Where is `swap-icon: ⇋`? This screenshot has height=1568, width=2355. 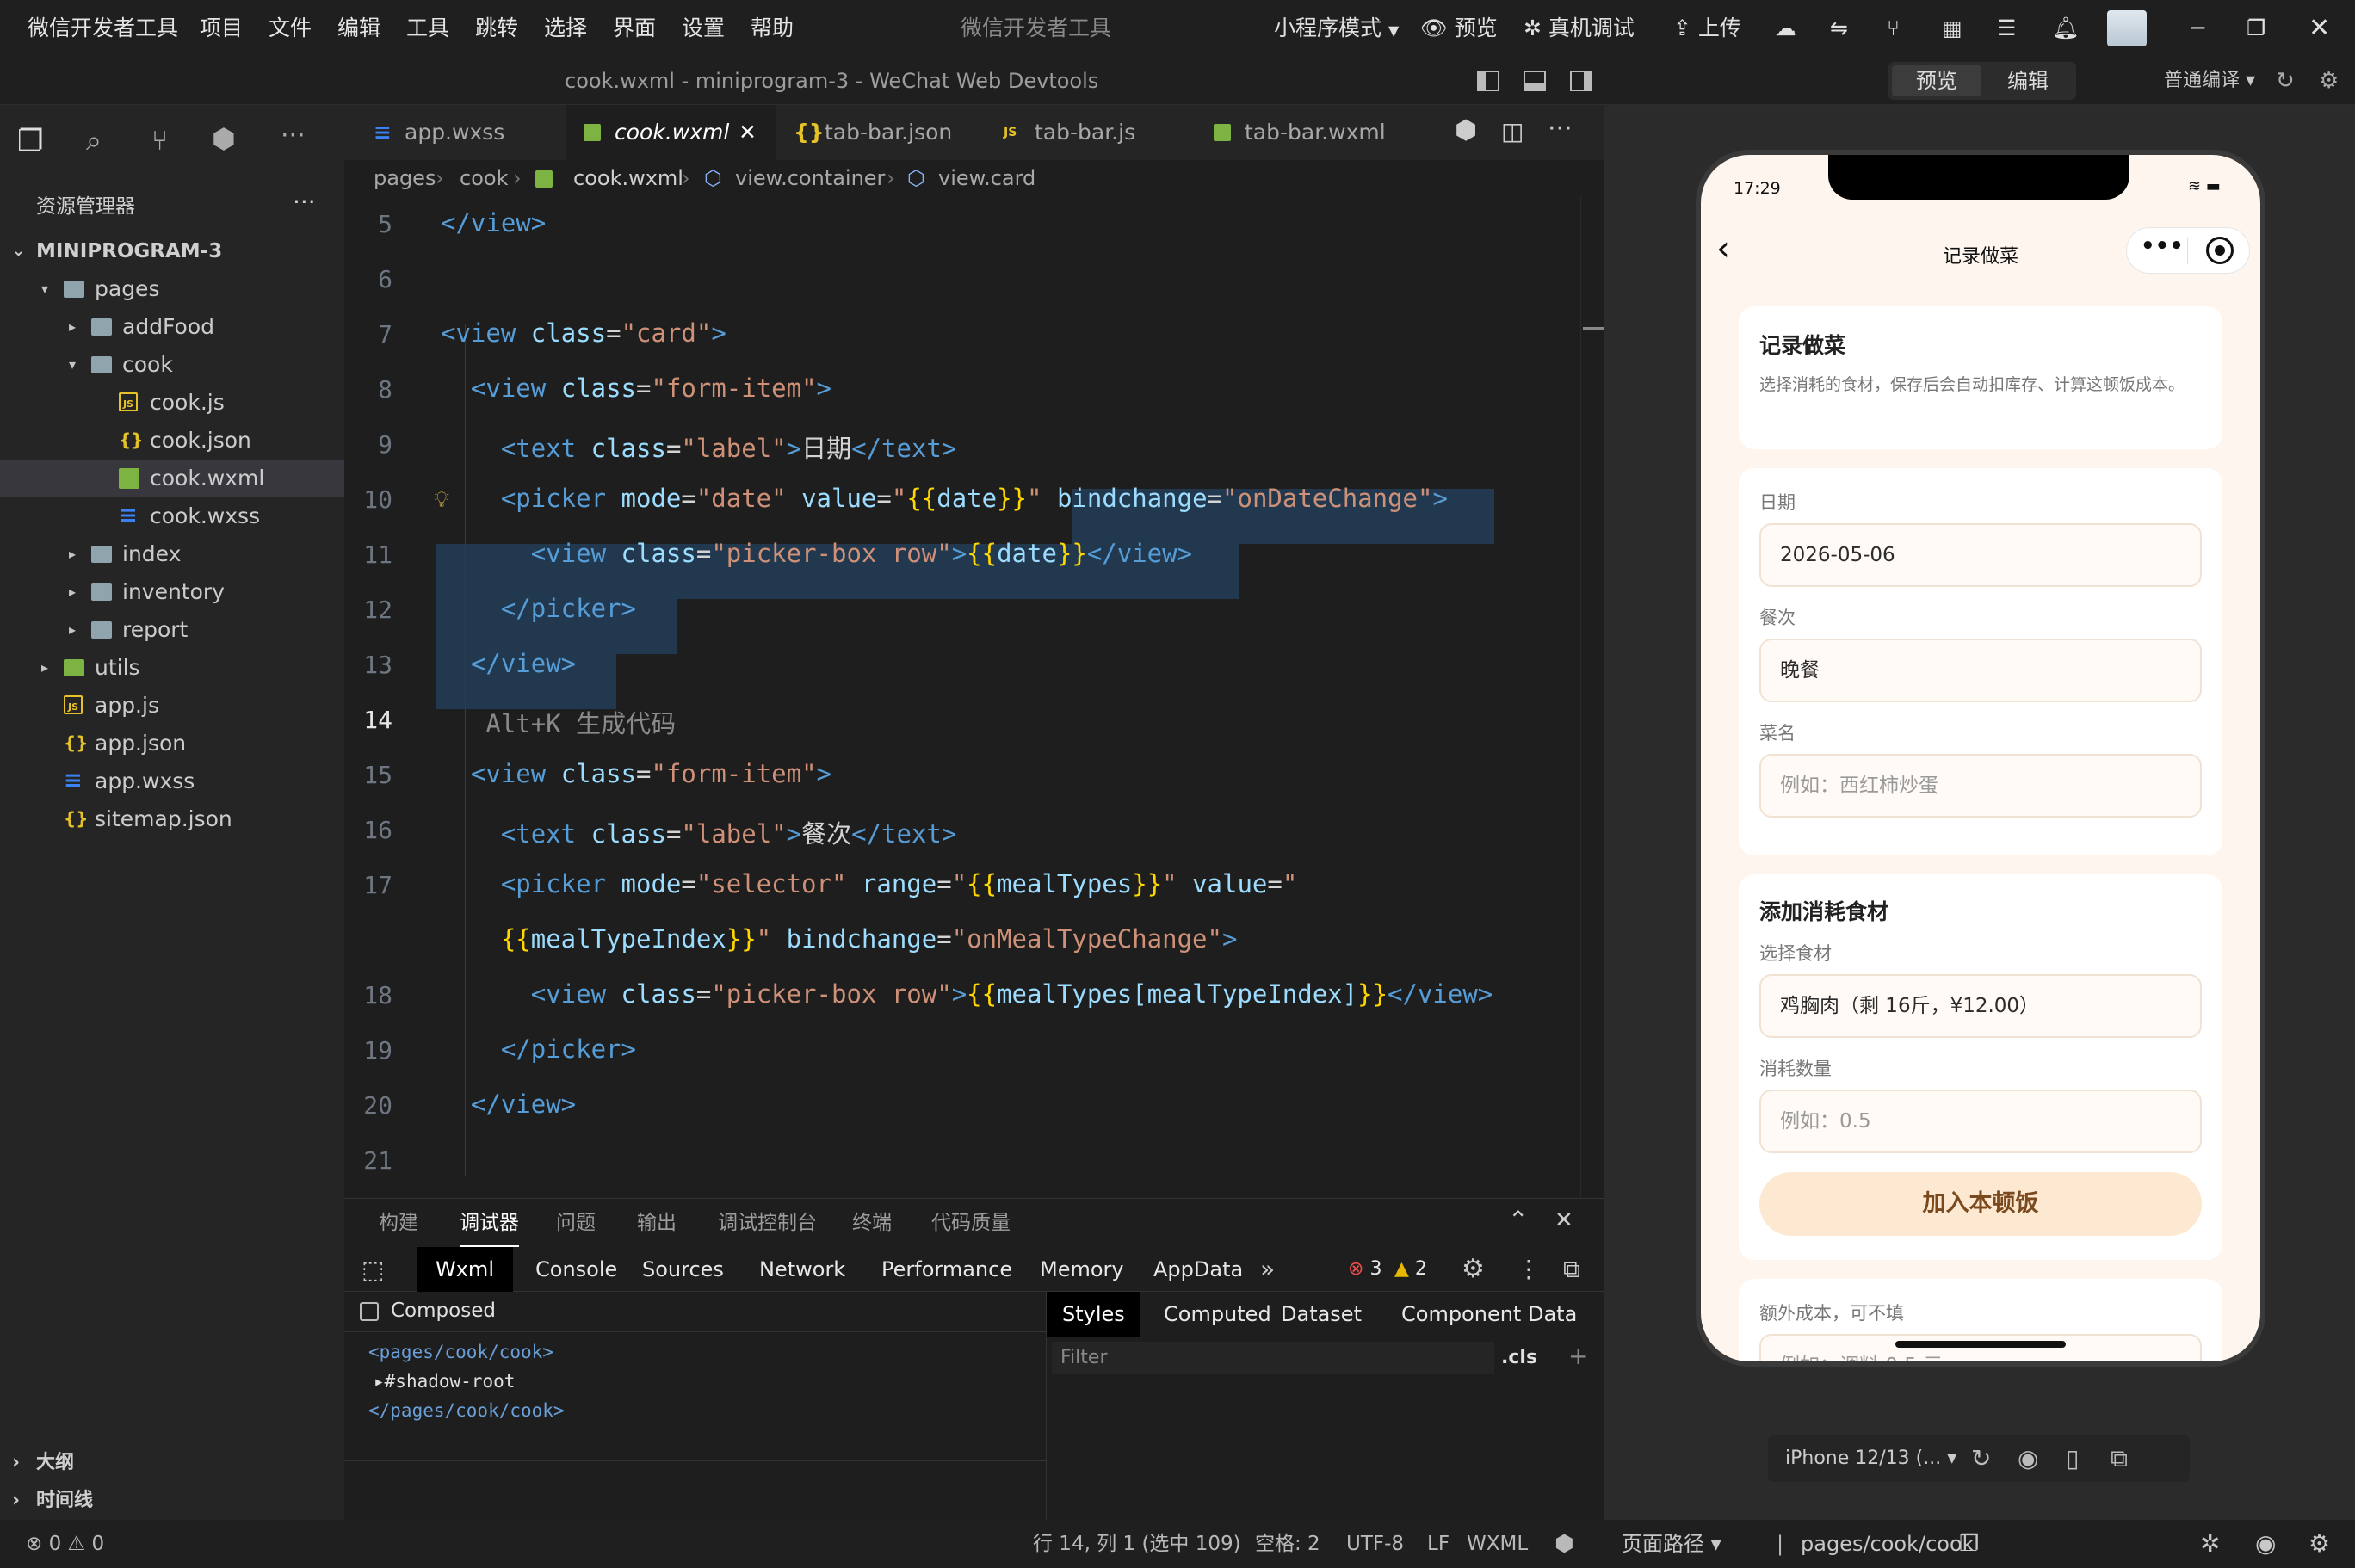
swap-icon: ⇋ is located at coordinates (1839, 29).